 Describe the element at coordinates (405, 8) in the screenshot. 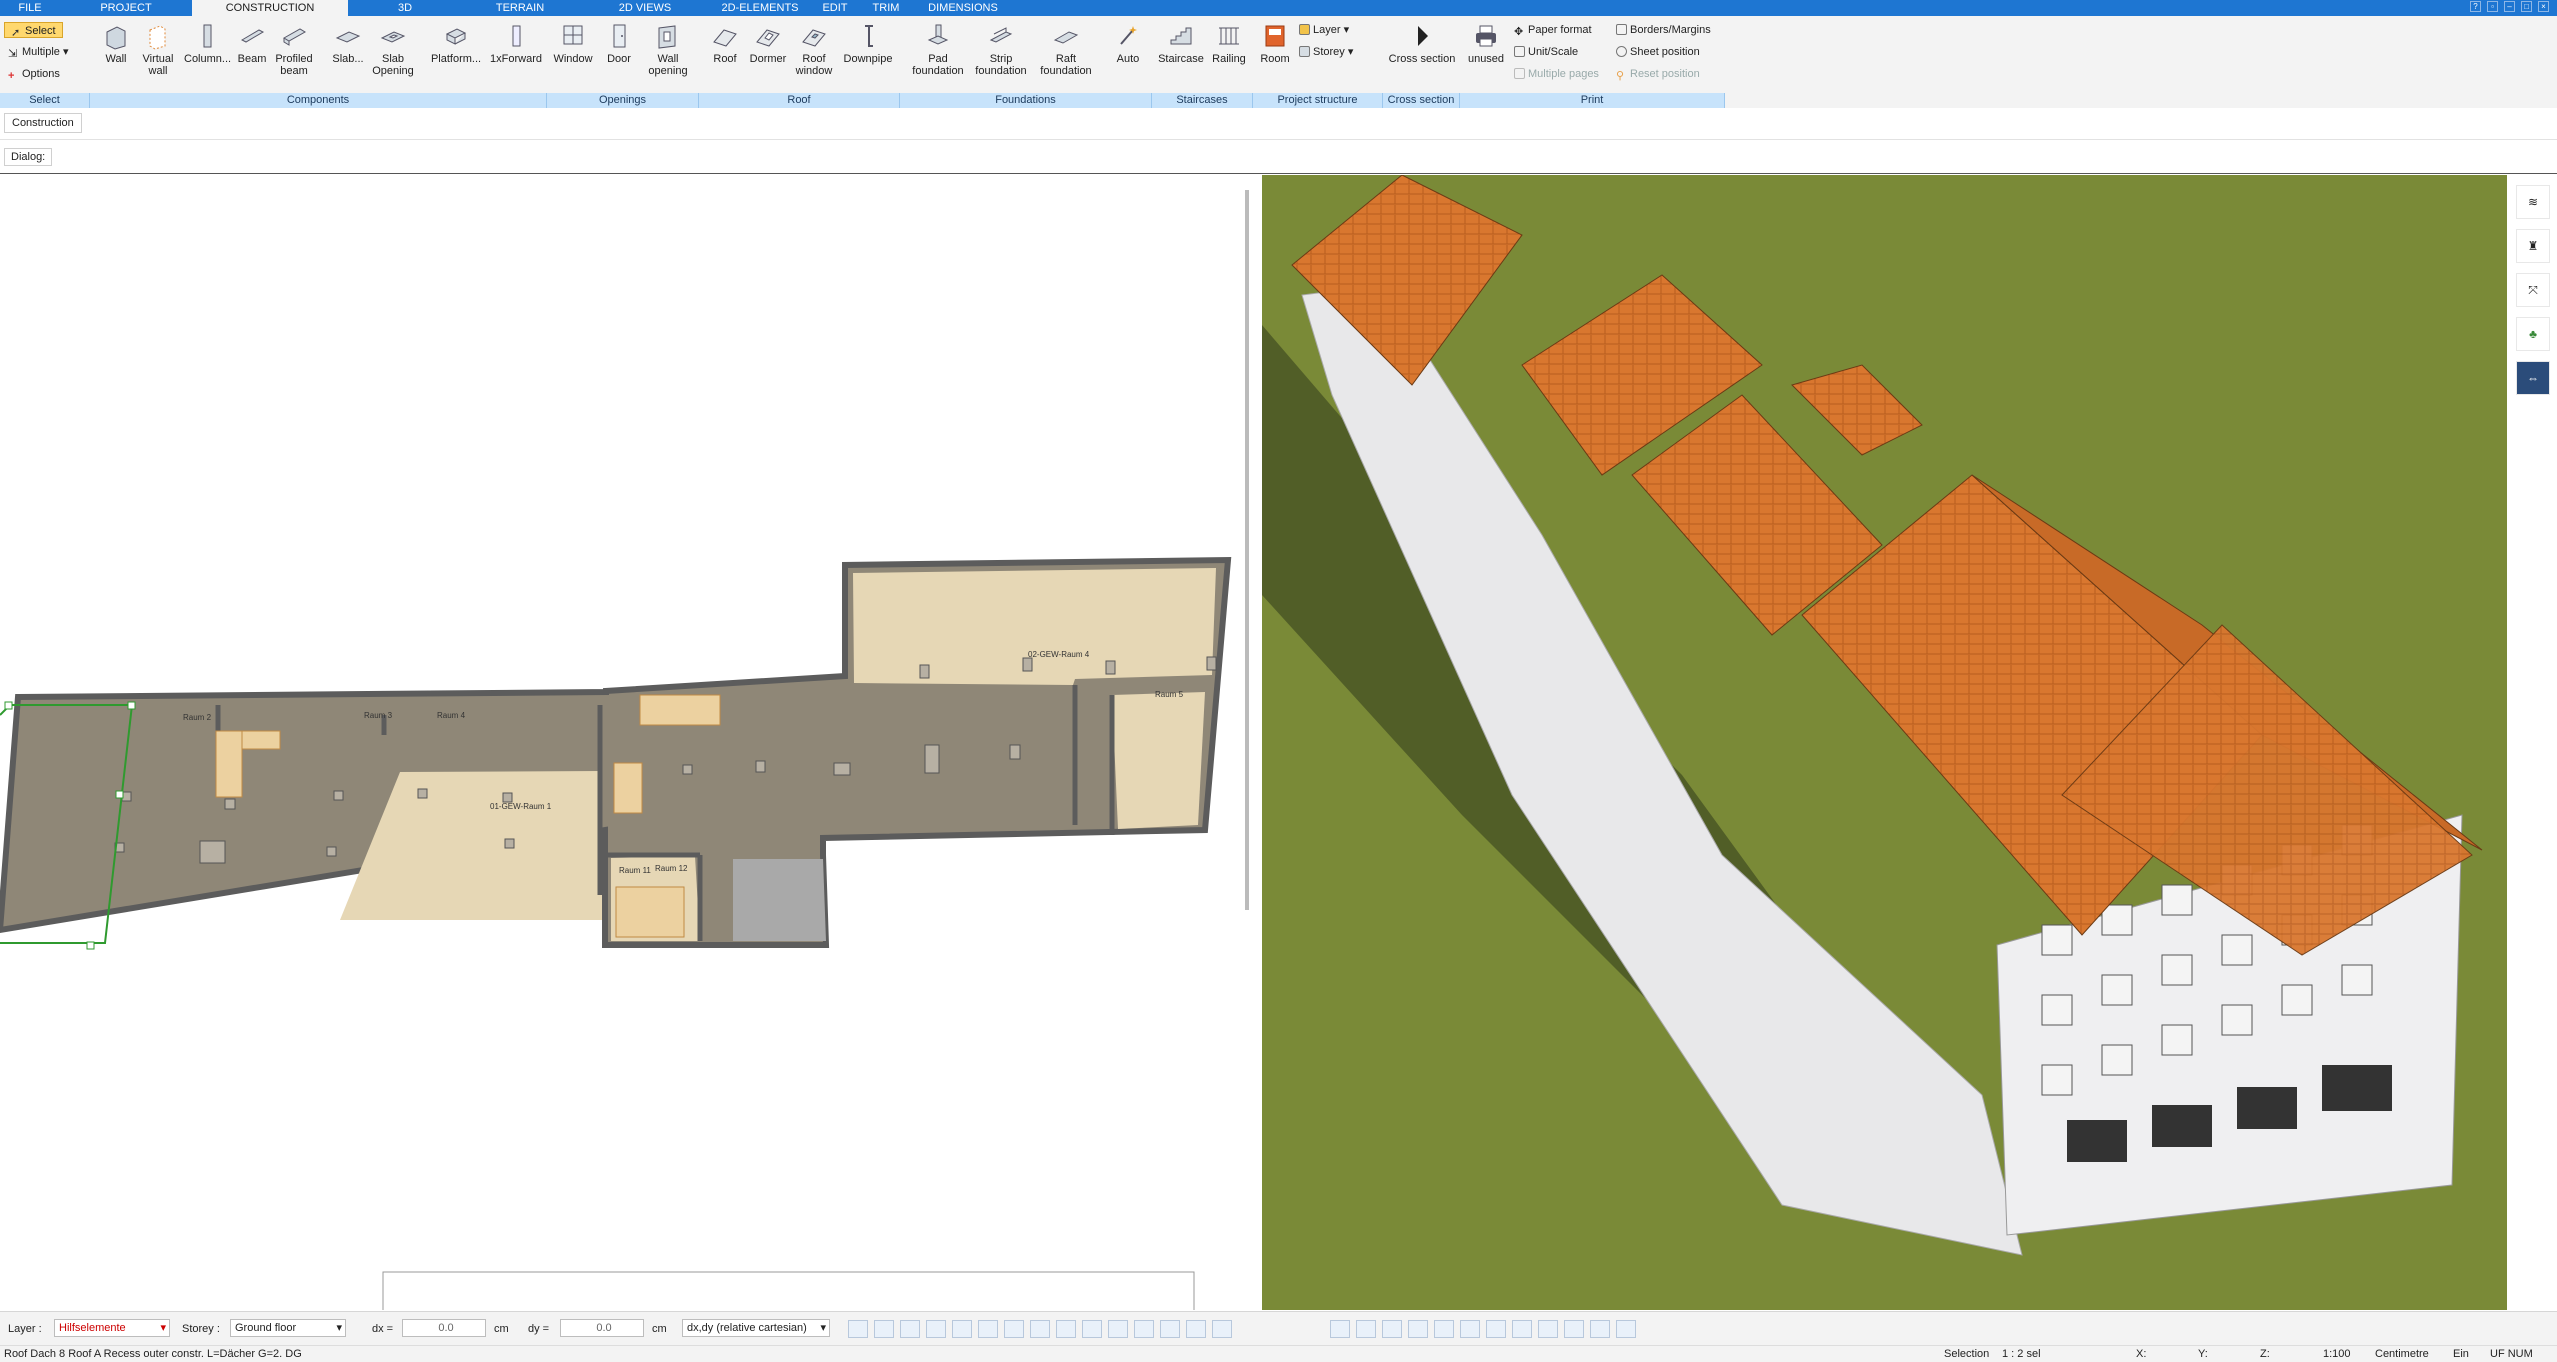

I see `tab-3d: 3D` at that location.